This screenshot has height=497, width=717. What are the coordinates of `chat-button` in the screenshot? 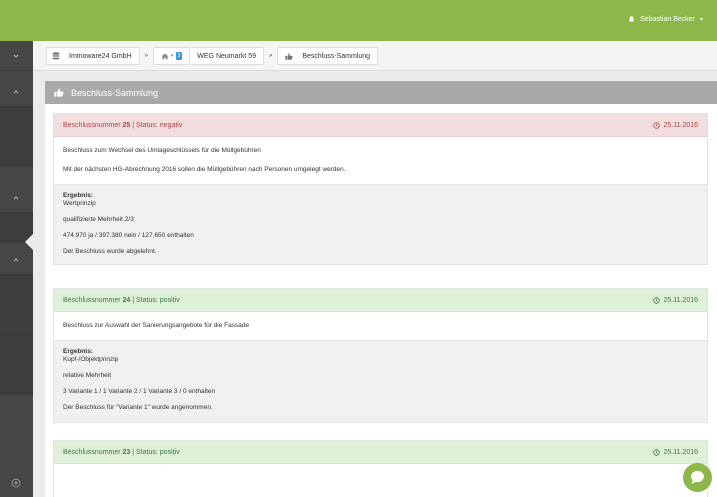 It's located at (697, 477).